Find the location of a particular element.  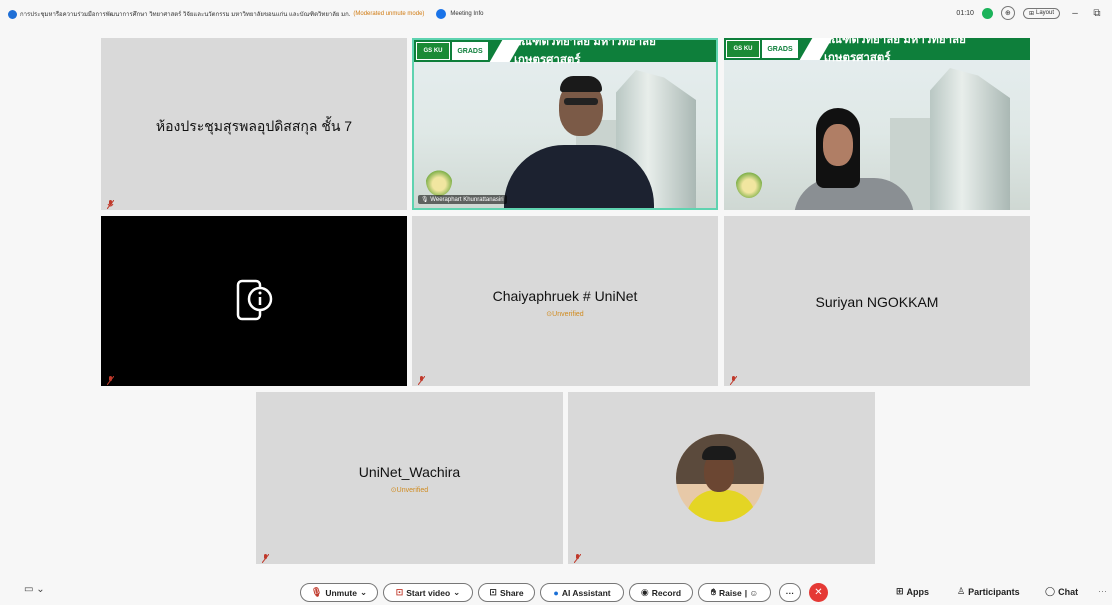

reaction-icon: | ☺ is located at coordinates (751, 592).